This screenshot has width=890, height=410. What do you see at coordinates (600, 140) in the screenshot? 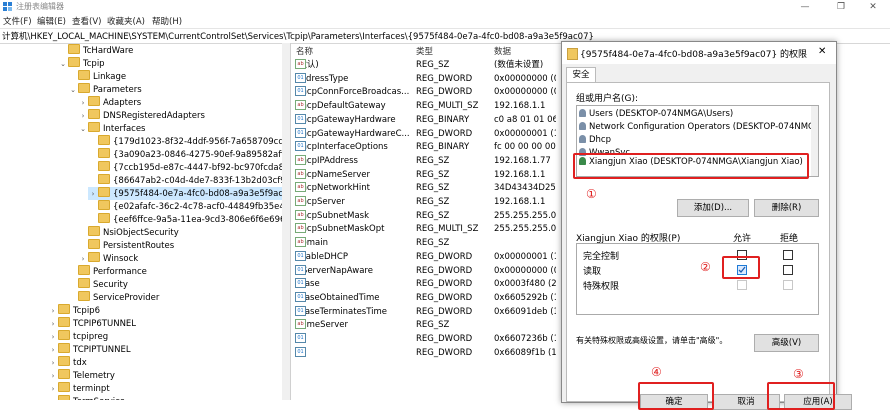
I see `user-name: Dhcp` at bounding box center [600, 140].